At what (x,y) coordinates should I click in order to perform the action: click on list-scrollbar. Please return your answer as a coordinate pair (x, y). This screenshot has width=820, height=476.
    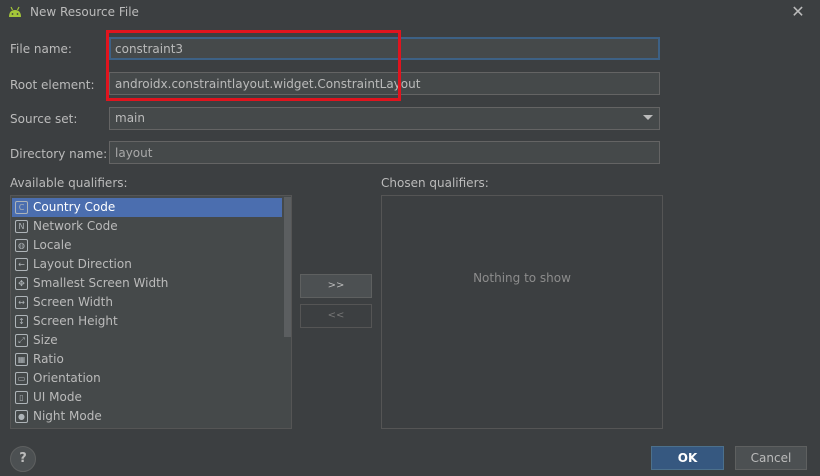
    Looking at the image, I should click on (287, 267).